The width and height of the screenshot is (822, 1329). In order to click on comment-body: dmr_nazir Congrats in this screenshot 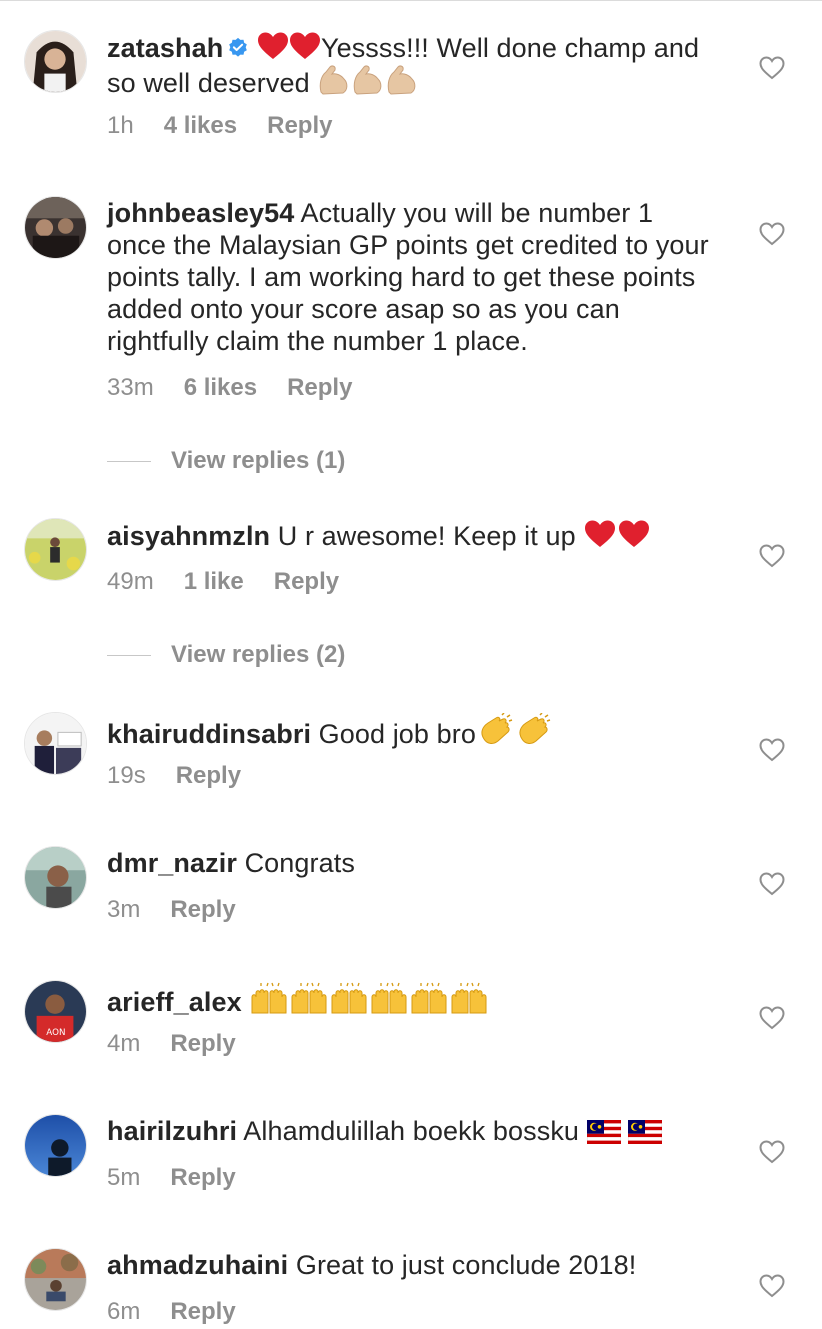, I will do `click(412, 863)`.